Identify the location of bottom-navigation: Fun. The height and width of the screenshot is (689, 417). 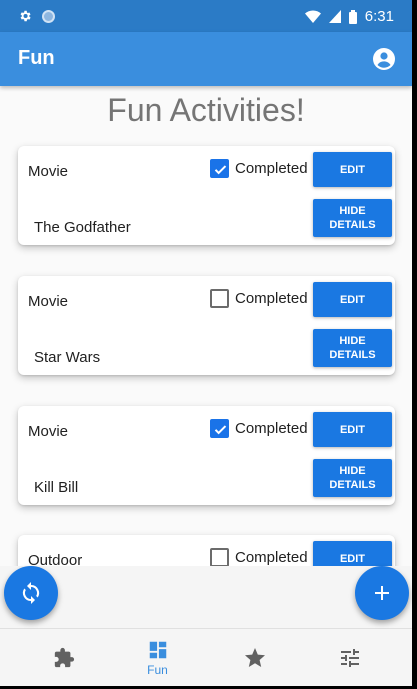
(206, 657).